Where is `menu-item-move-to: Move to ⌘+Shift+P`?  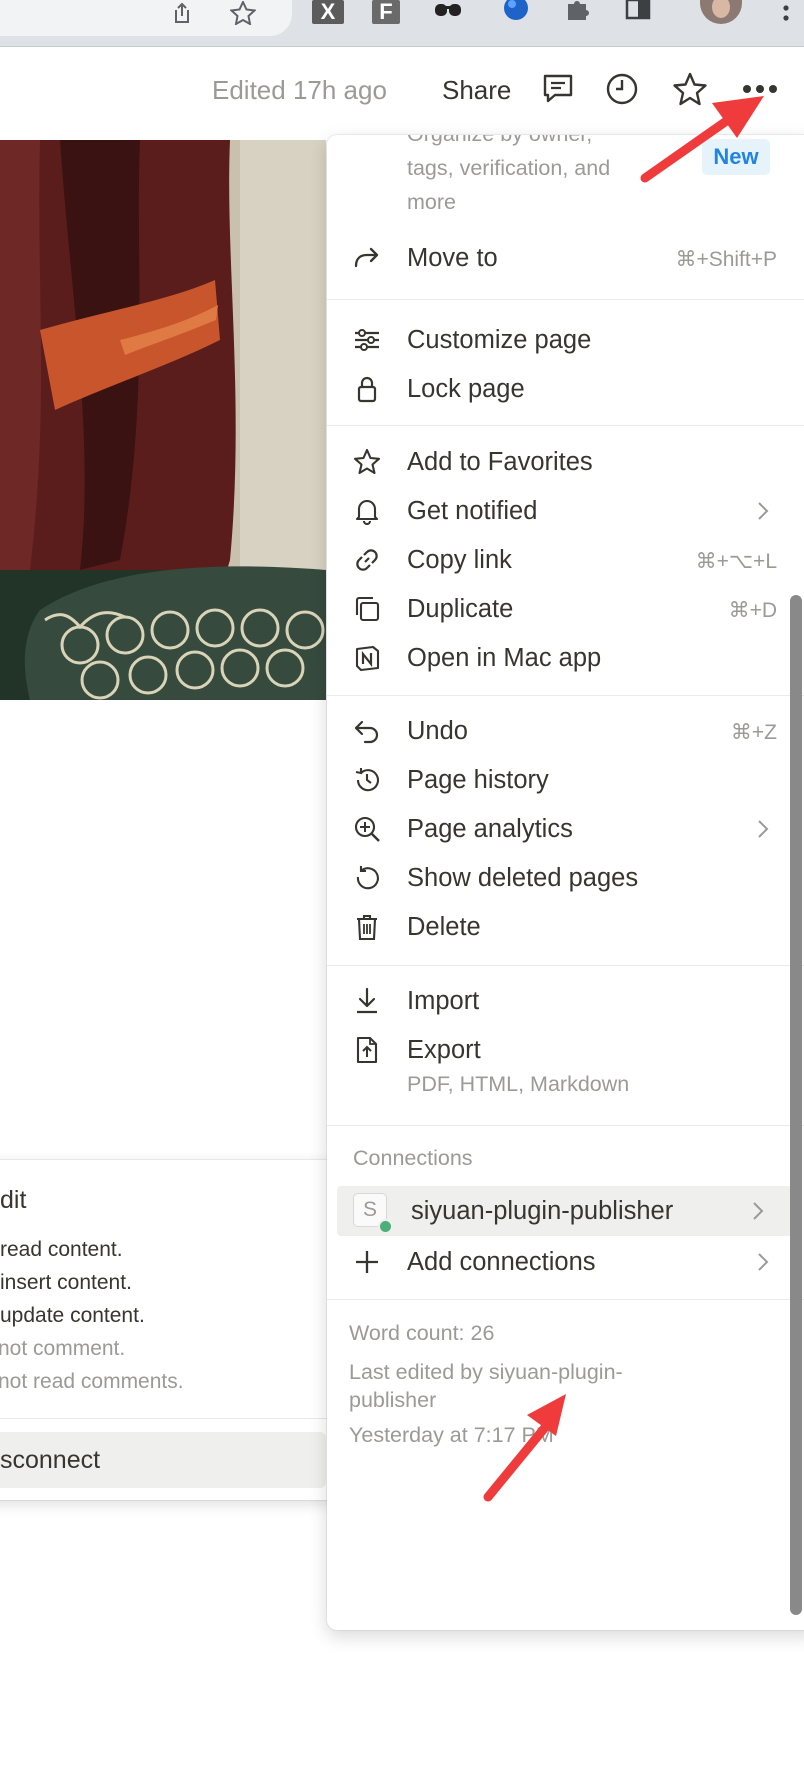
menu-item-move-to: Move to ⌘+Shift+P is located at coordinates (565, 258).